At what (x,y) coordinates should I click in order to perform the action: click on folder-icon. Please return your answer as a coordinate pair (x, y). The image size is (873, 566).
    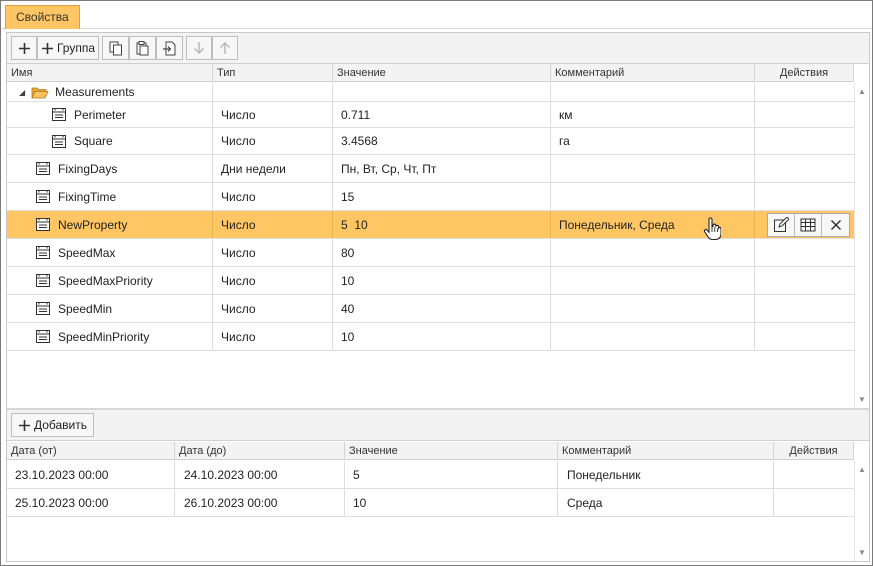
    Looking at the image, I should click on (40, 92).